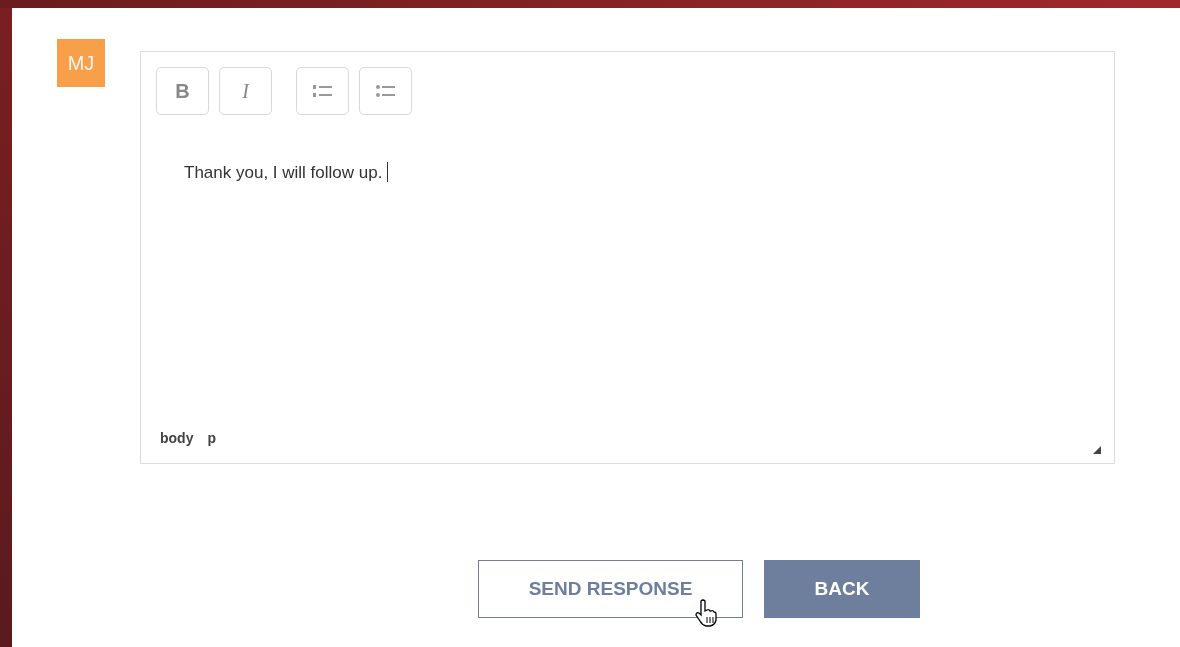 This screenshot has height=647, width=1180. I want to click on bullet-list-button, so click(385, 91).